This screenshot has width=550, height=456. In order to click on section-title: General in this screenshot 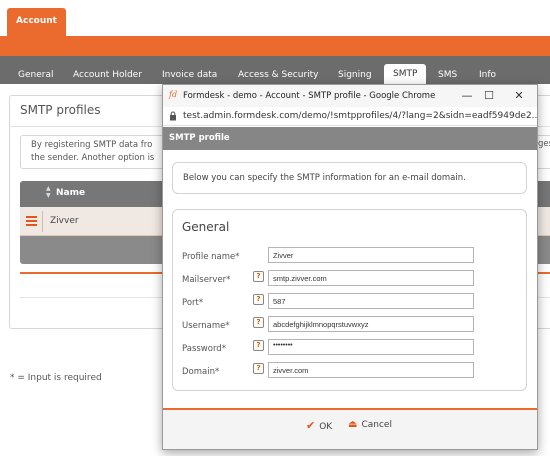, I will do `click(206, 227)`.